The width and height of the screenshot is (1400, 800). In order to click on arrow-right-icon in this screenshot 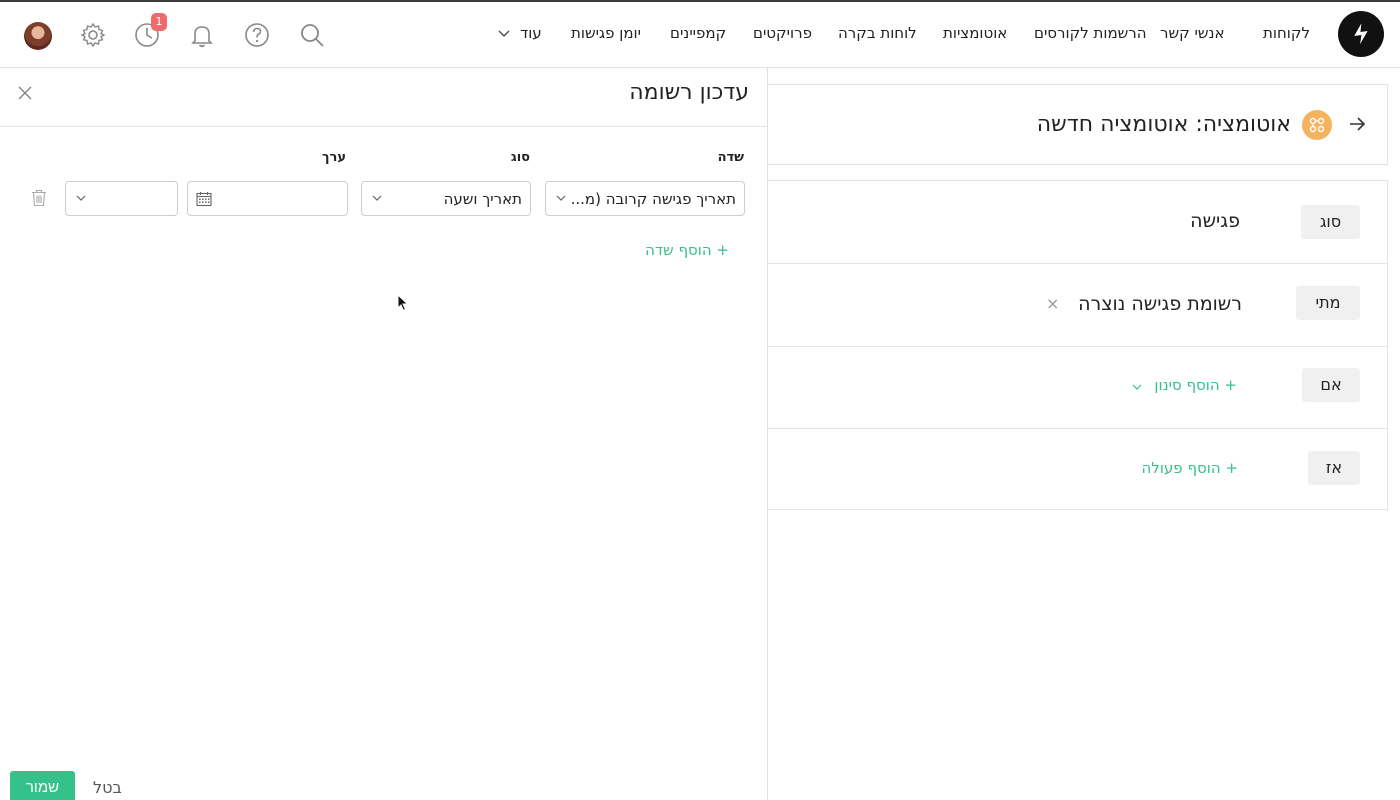, I will do `click(1357, 124)`.